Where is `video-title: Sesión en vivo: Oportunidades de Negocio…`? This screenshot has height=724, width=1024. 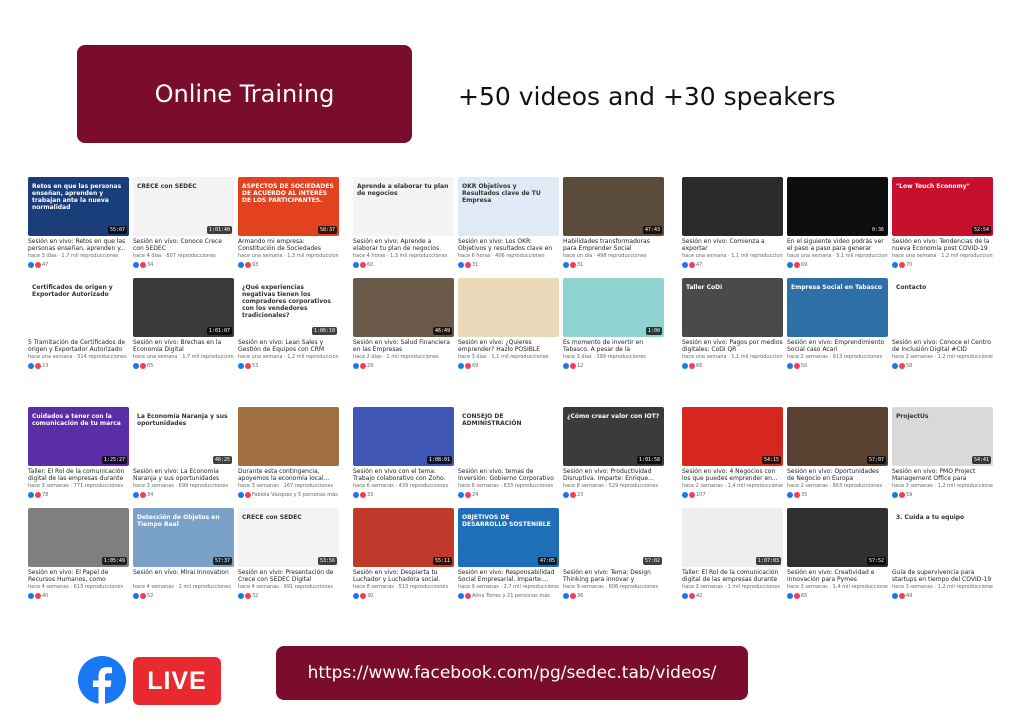
video-title: Sesión en vivo: Oportunidades de Negocio… is located at coordinates (837, 475).